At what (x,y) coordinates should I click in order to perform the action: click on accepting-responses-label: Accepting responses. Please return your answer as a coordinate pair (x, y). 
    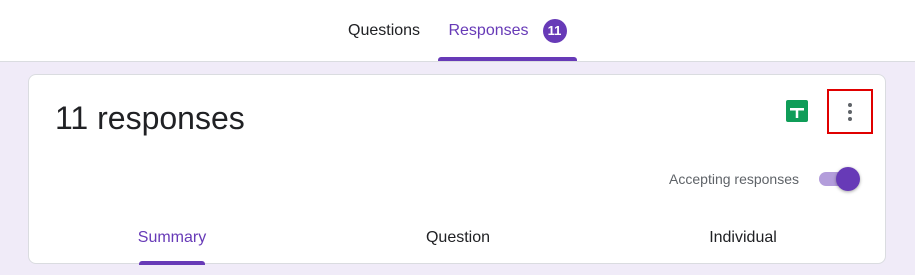
    Looking at the image, I should click on (734, 179).